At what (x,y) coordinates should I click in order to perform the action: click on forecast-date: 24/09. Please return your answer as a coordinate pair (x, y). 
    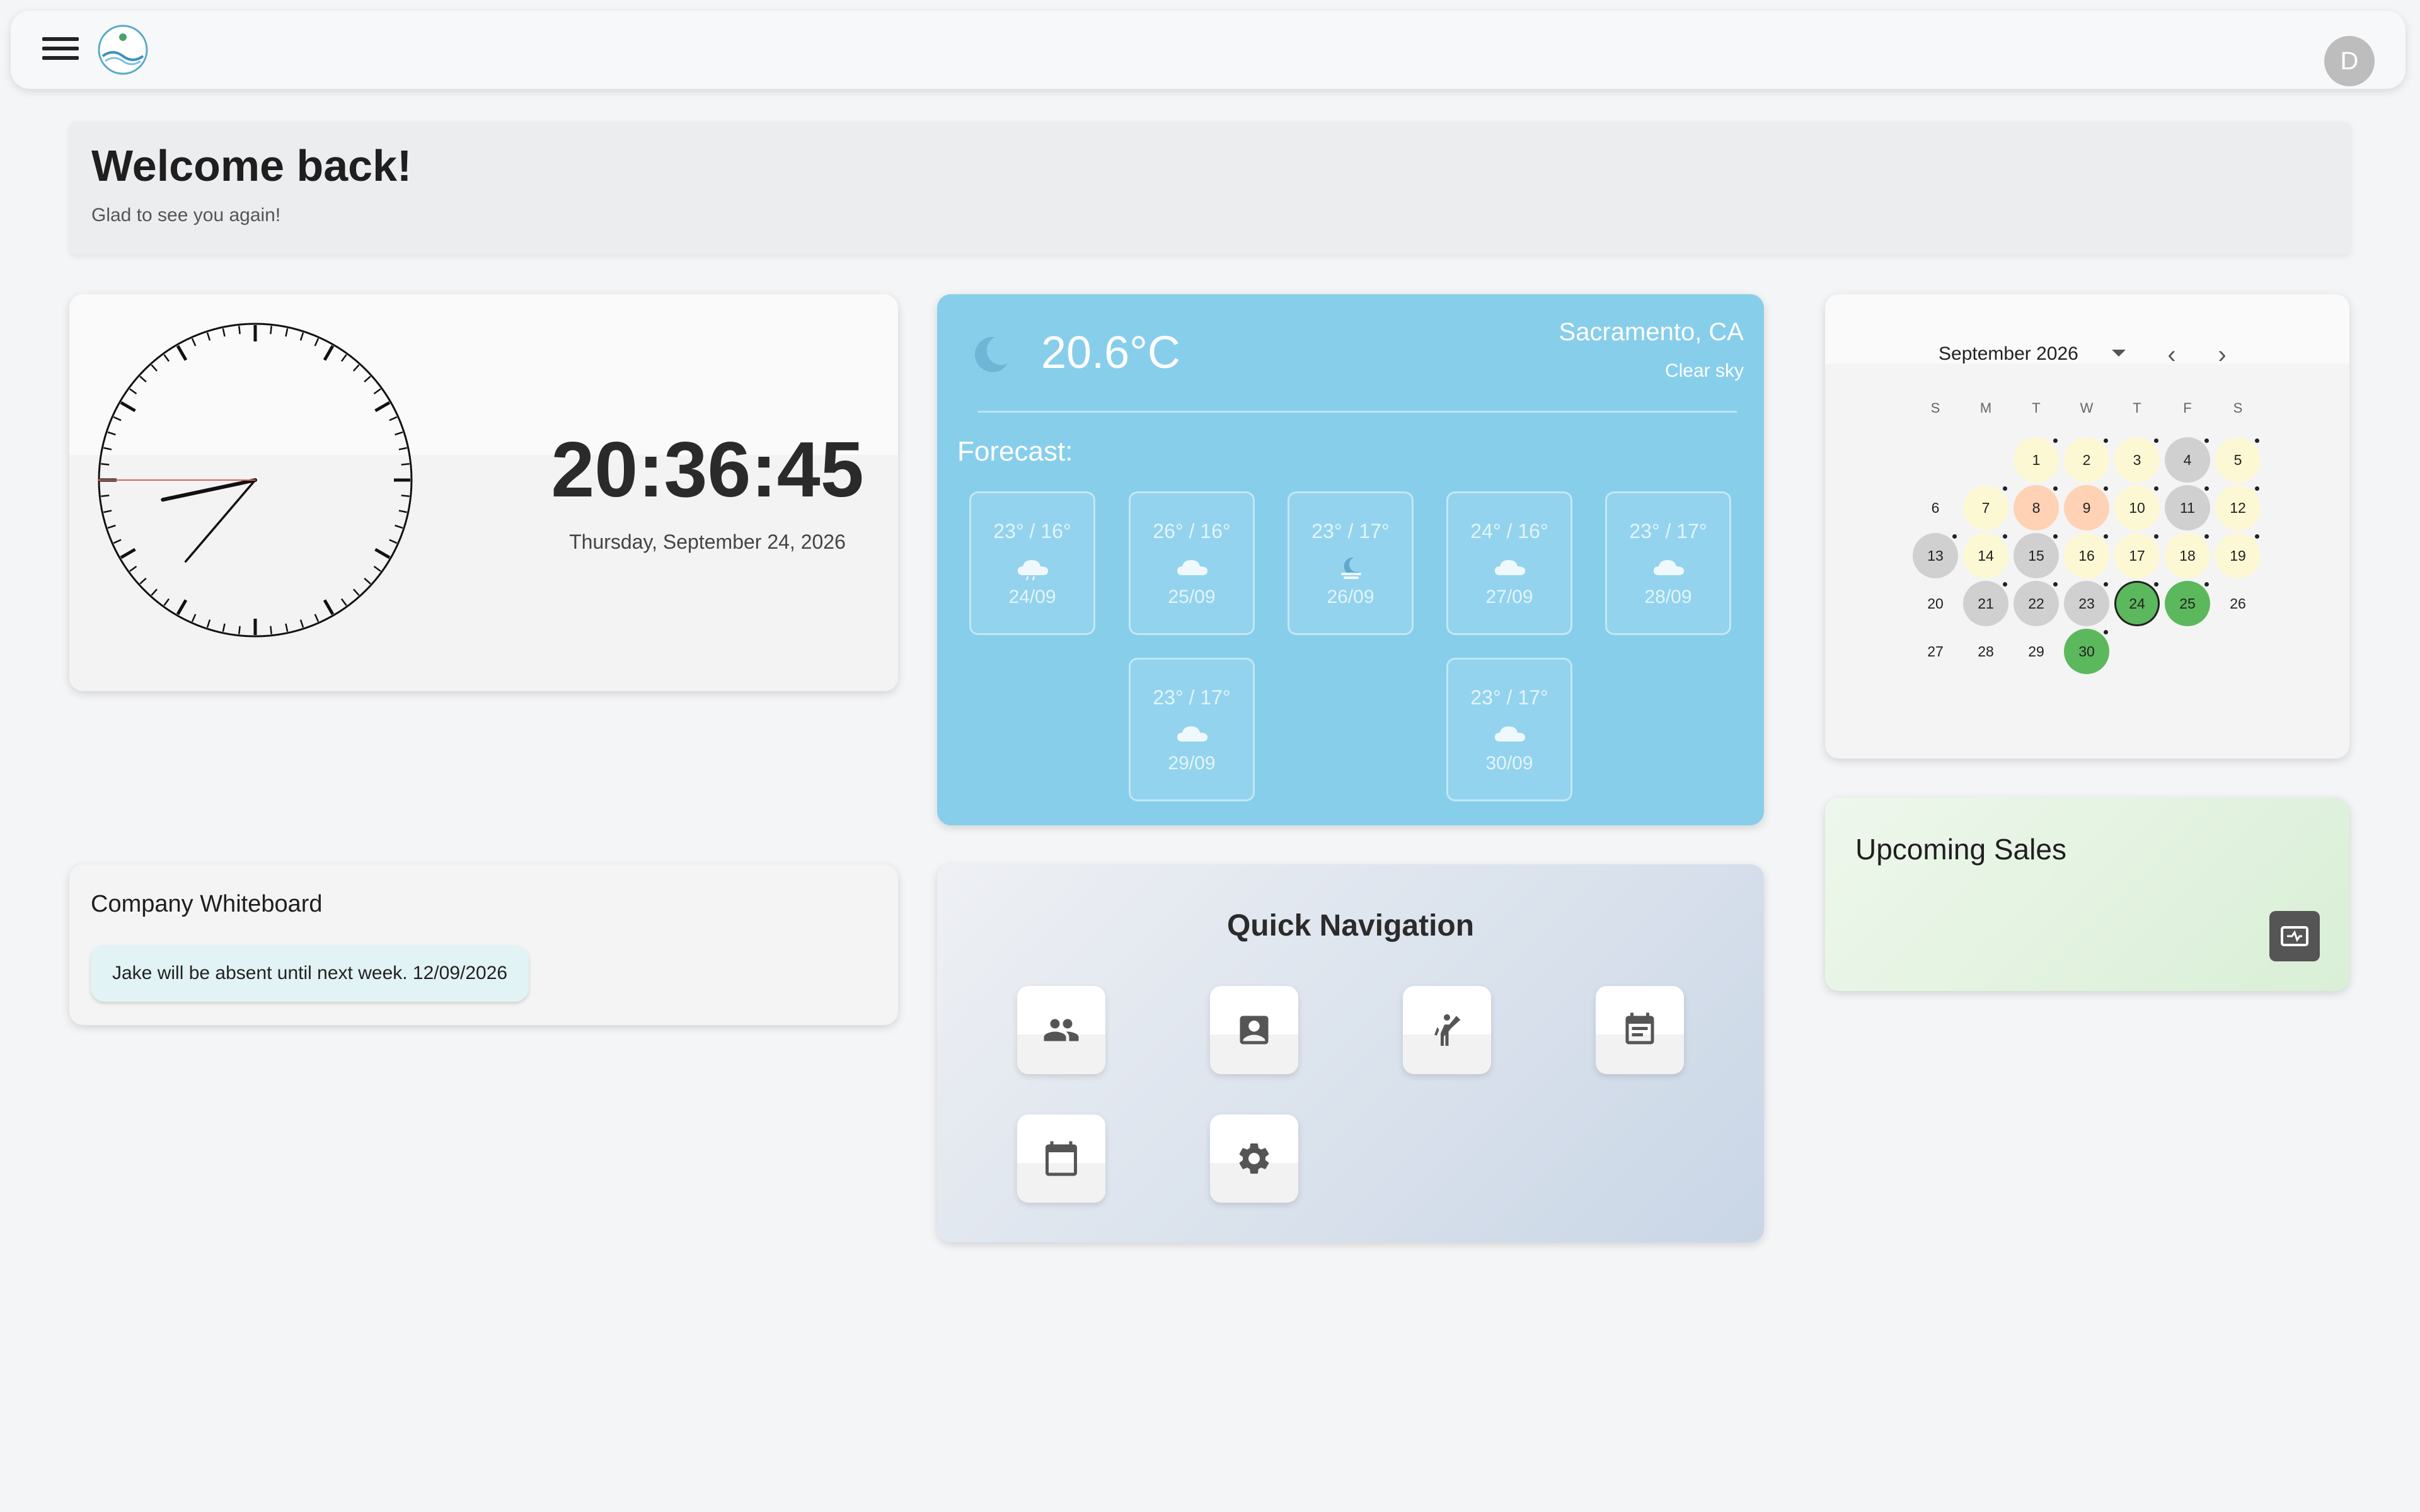
    Looking at the image, I should click on (1032, 597).